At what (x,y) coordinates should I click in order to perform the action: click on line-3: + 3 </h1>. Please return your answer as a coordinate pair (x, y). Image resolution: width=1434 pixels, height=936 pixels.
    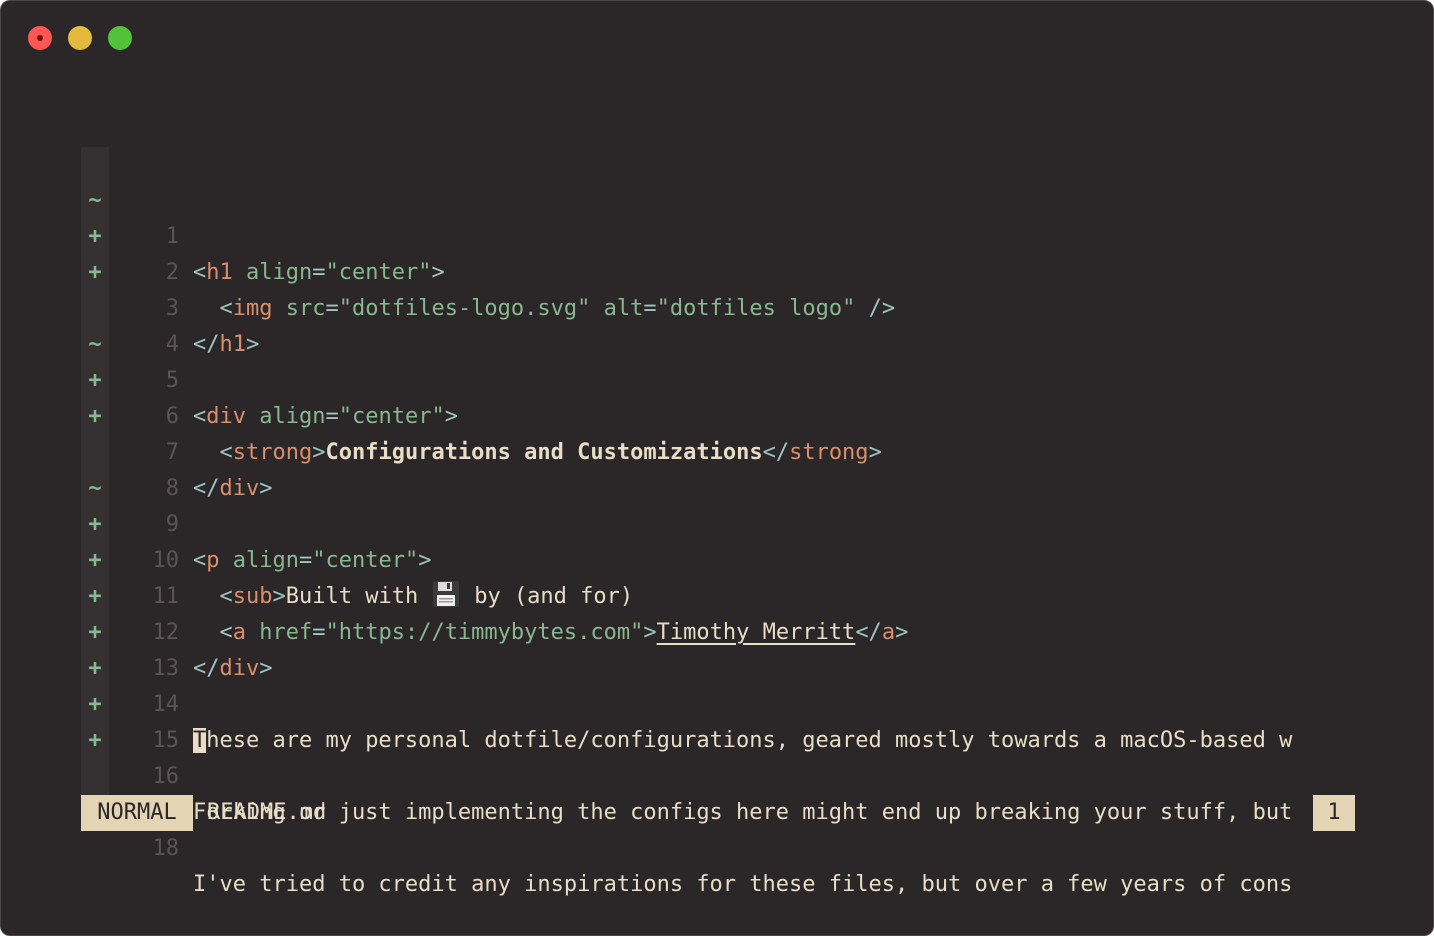
    Looking at the image, I should click on (718, 288).